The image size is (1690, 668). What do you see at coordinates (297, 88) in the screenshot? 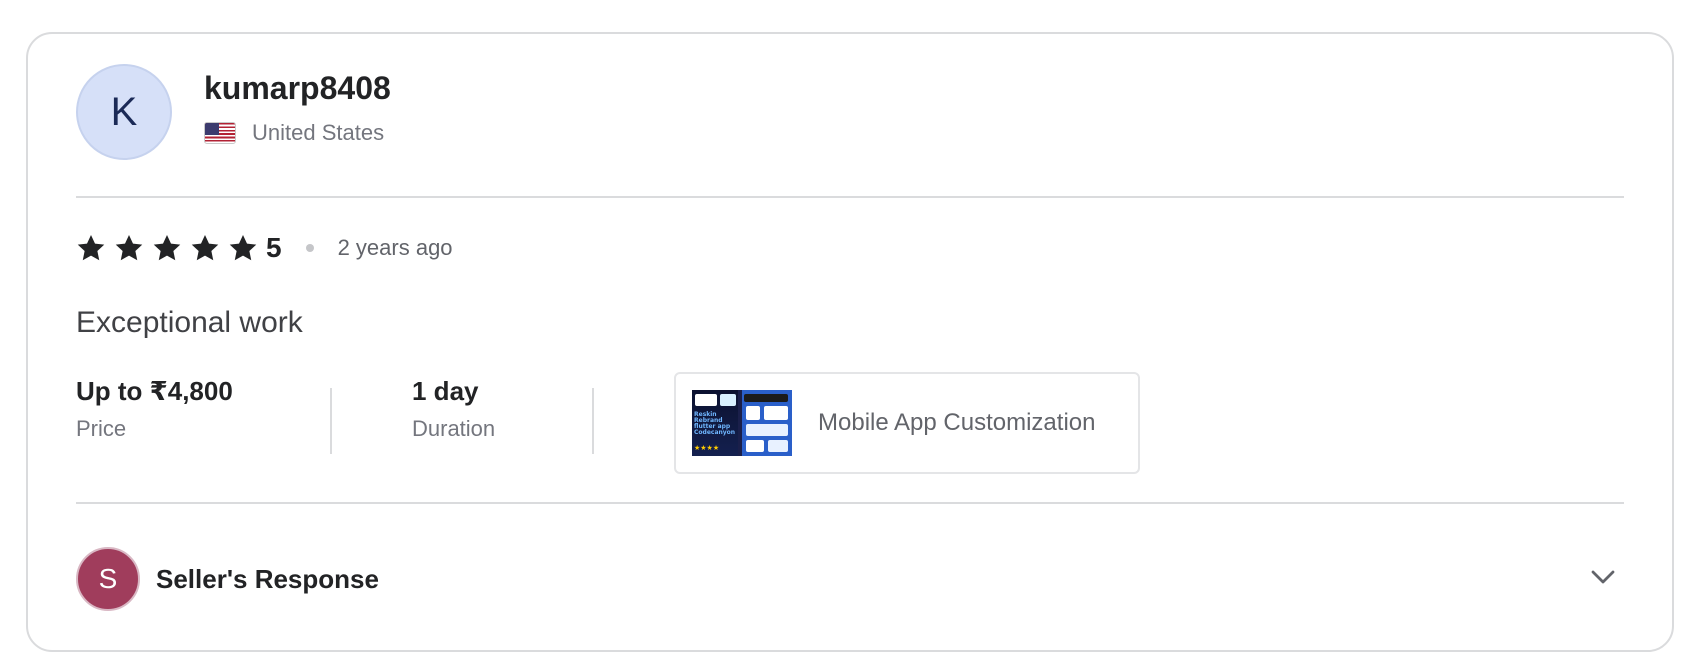
I see `username: kumarp8408` at bounding box center [297, 88].